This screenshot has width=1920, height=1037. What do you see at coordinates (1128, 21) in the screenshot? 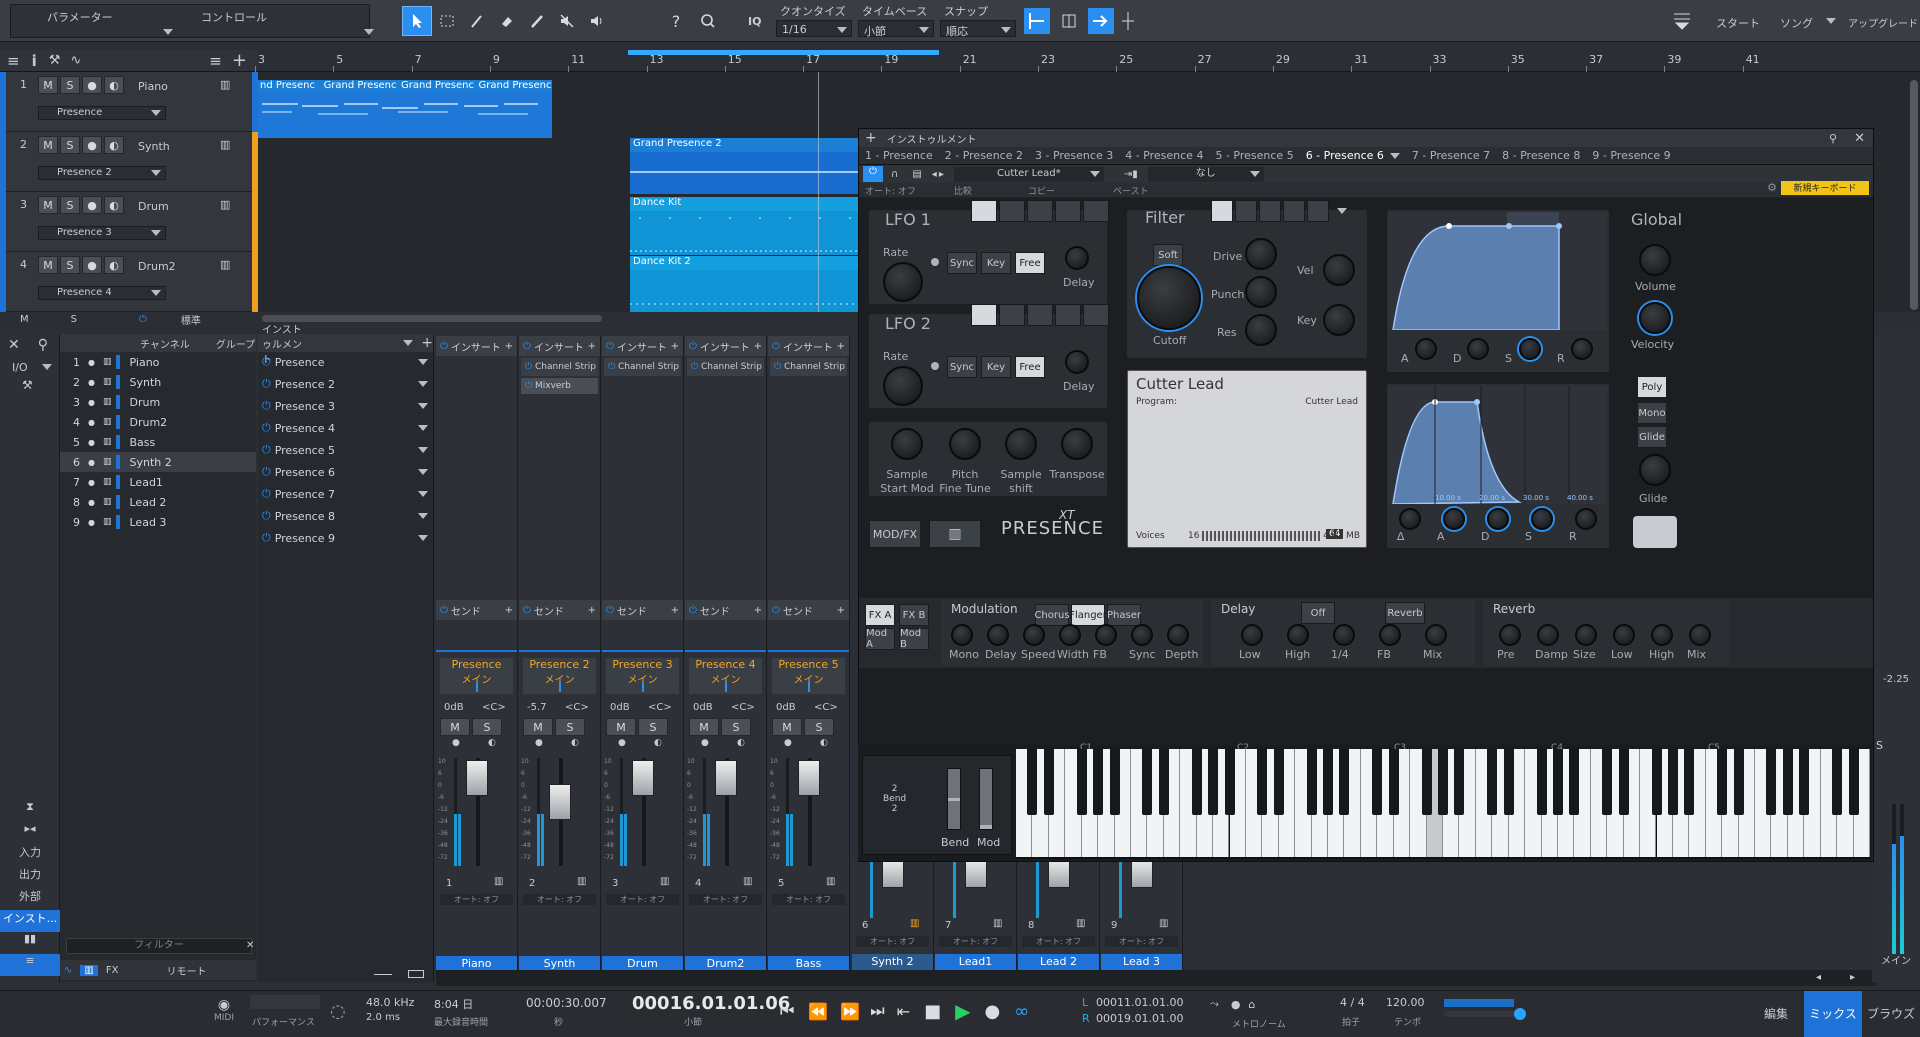
I see `ripple-icon` at bounding box center [1128, 21].